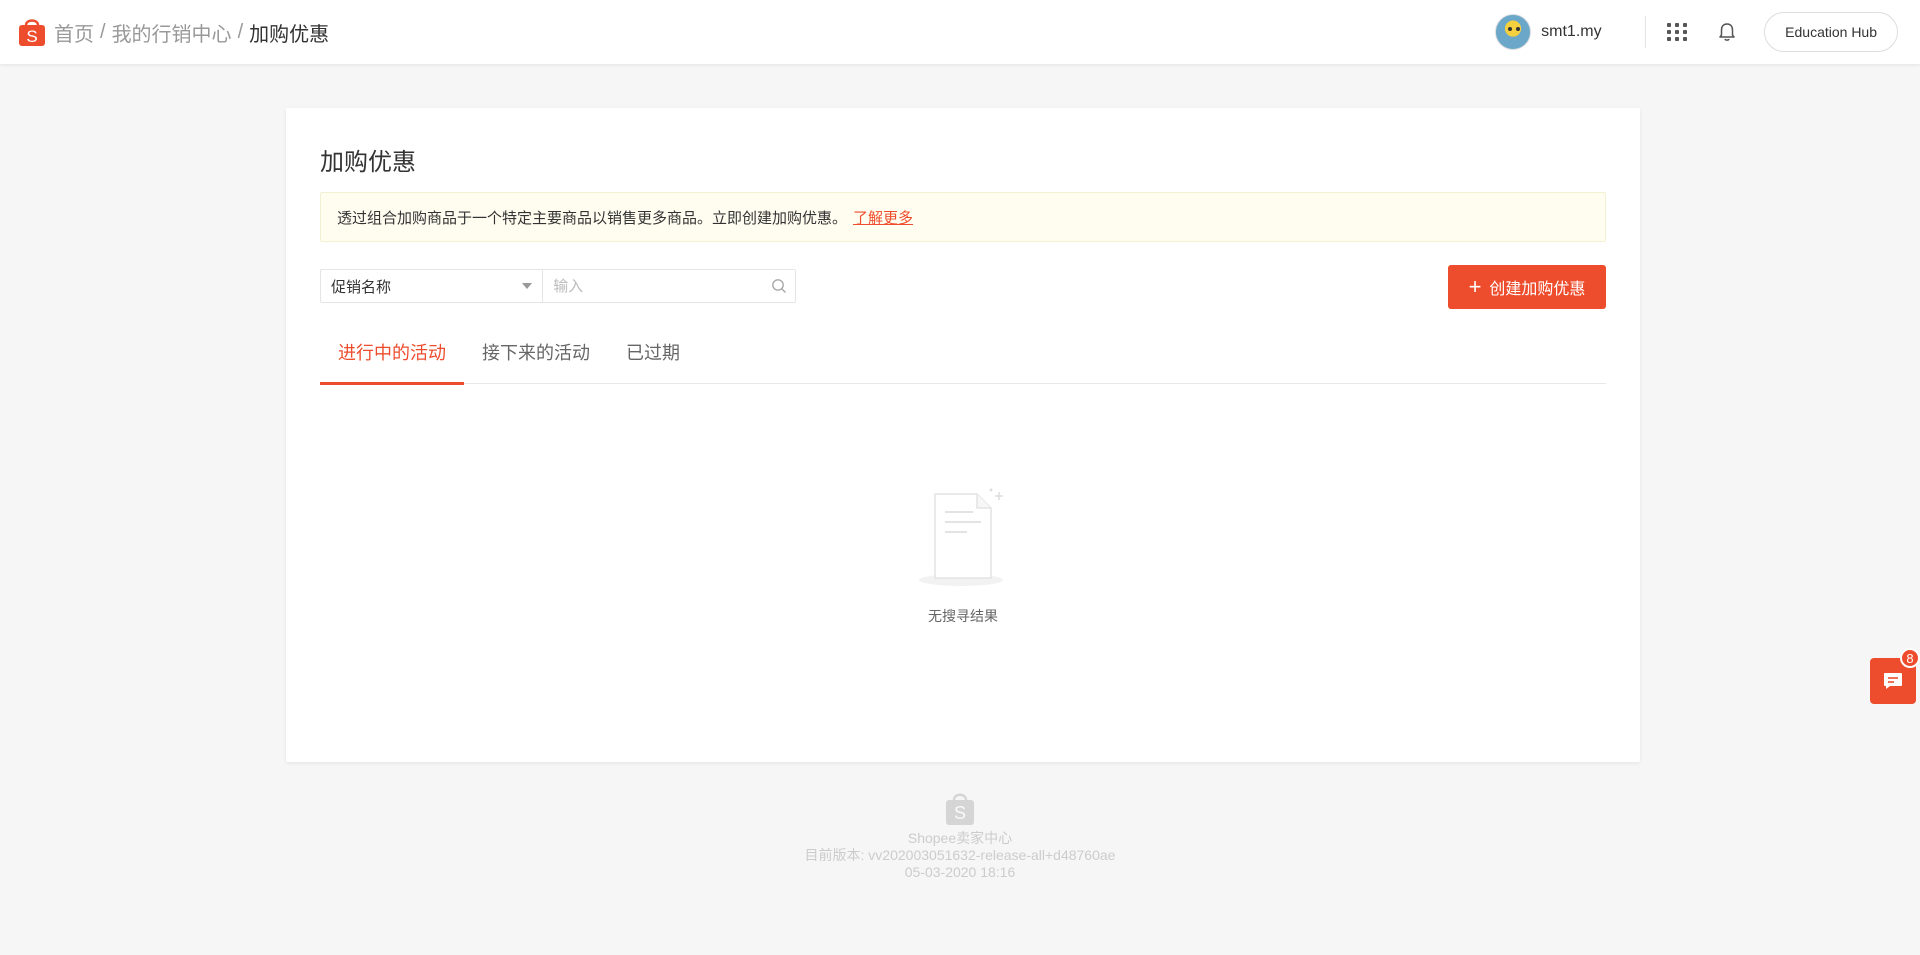 This screenshot has height=955, width=1920. Describe the element at coordinates (536, 352) in the screenshot. I see `tab-upcoming: 接下来的活动` at that location.